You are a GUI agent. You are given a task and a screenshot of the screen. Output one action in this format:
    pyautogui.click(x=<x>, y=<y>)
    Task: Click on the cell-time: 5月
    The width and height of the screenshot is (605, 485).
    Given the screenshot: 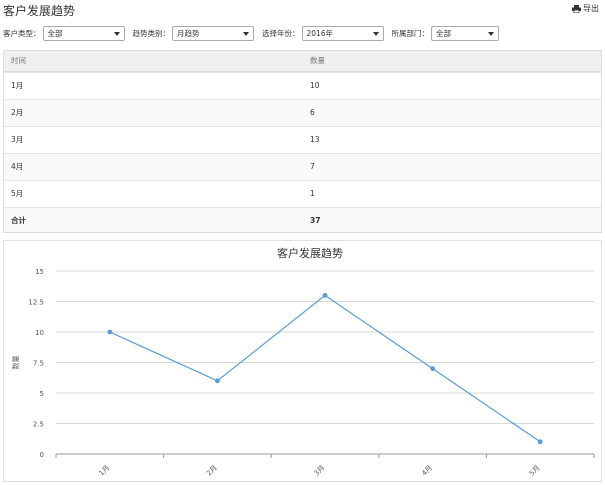 What is the action you would take?
    pyautogui.click(x=17, y=193)
    